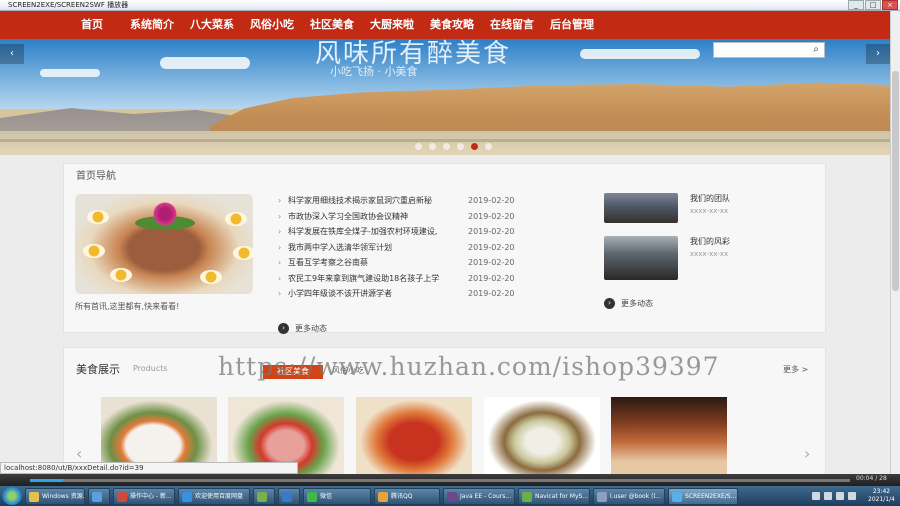 The height and width of the screenshot is (506, 900). Describe the element at coordinates (340, 247) in the screenshot. I see `news-item-title: 我市两中学入选清华领军计划` at that location.